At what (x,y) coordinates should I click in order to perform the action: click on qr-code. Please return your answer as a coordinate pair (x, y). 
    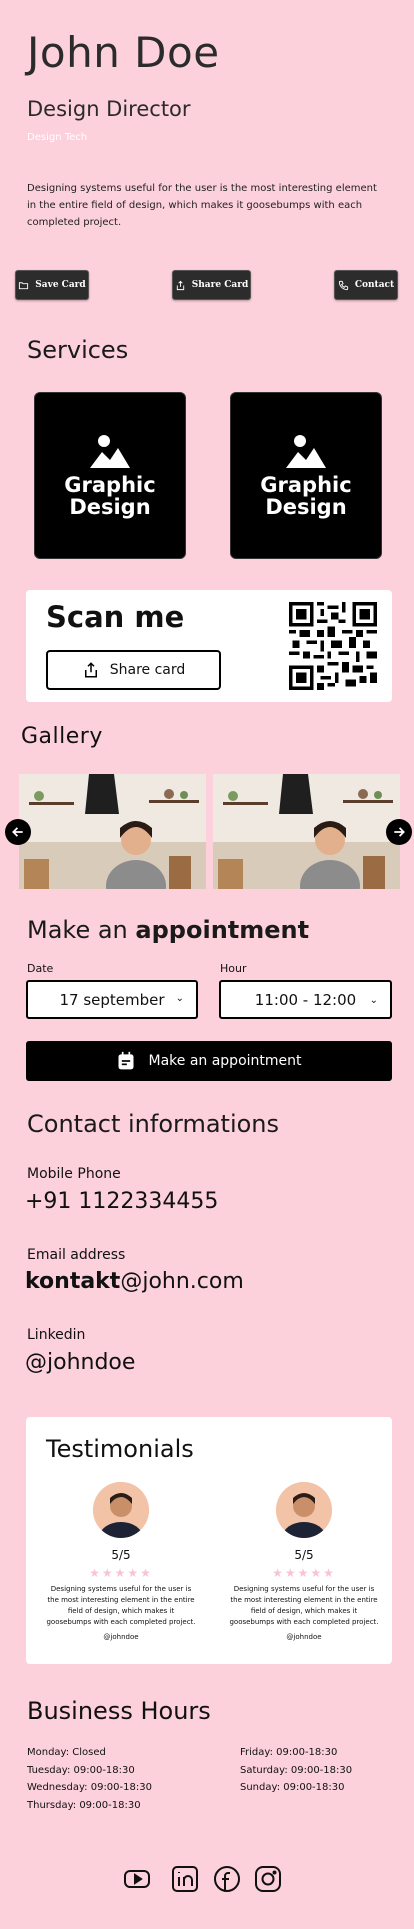
    Looking at the image, I should click on (333, 646).